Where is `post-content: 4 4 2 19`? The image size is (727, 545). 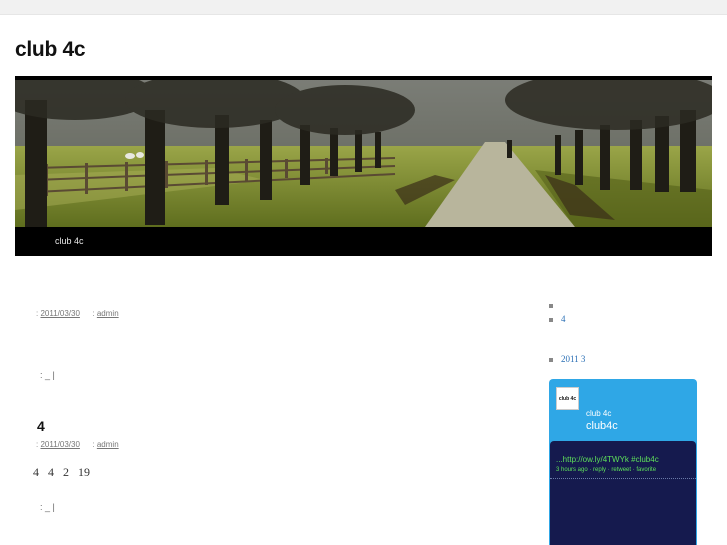 post-content: 4 4 2 19 is located at coordinates (61, 472).